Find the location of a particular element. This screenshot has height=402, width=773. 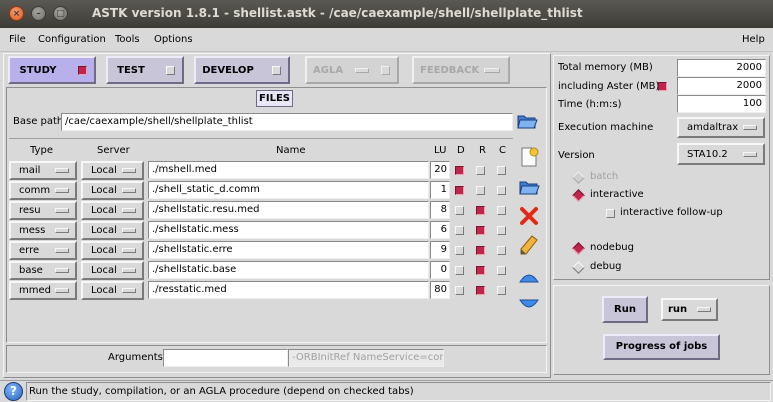

debug-label: debug is located at coordinates (606, 266).